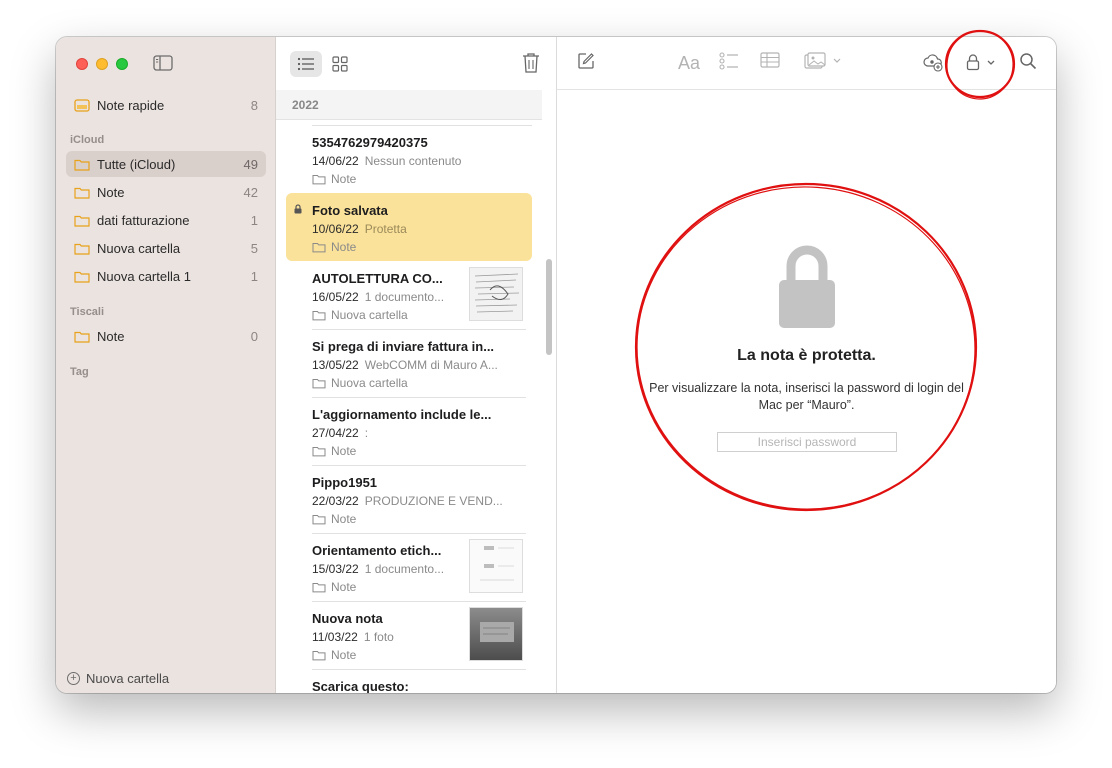 The image size is (1112, 768). What do you see at coordinates (163, 63) in the screenshot?
I see `sidebar-toggle-icon` at bounding box center [163, 63].